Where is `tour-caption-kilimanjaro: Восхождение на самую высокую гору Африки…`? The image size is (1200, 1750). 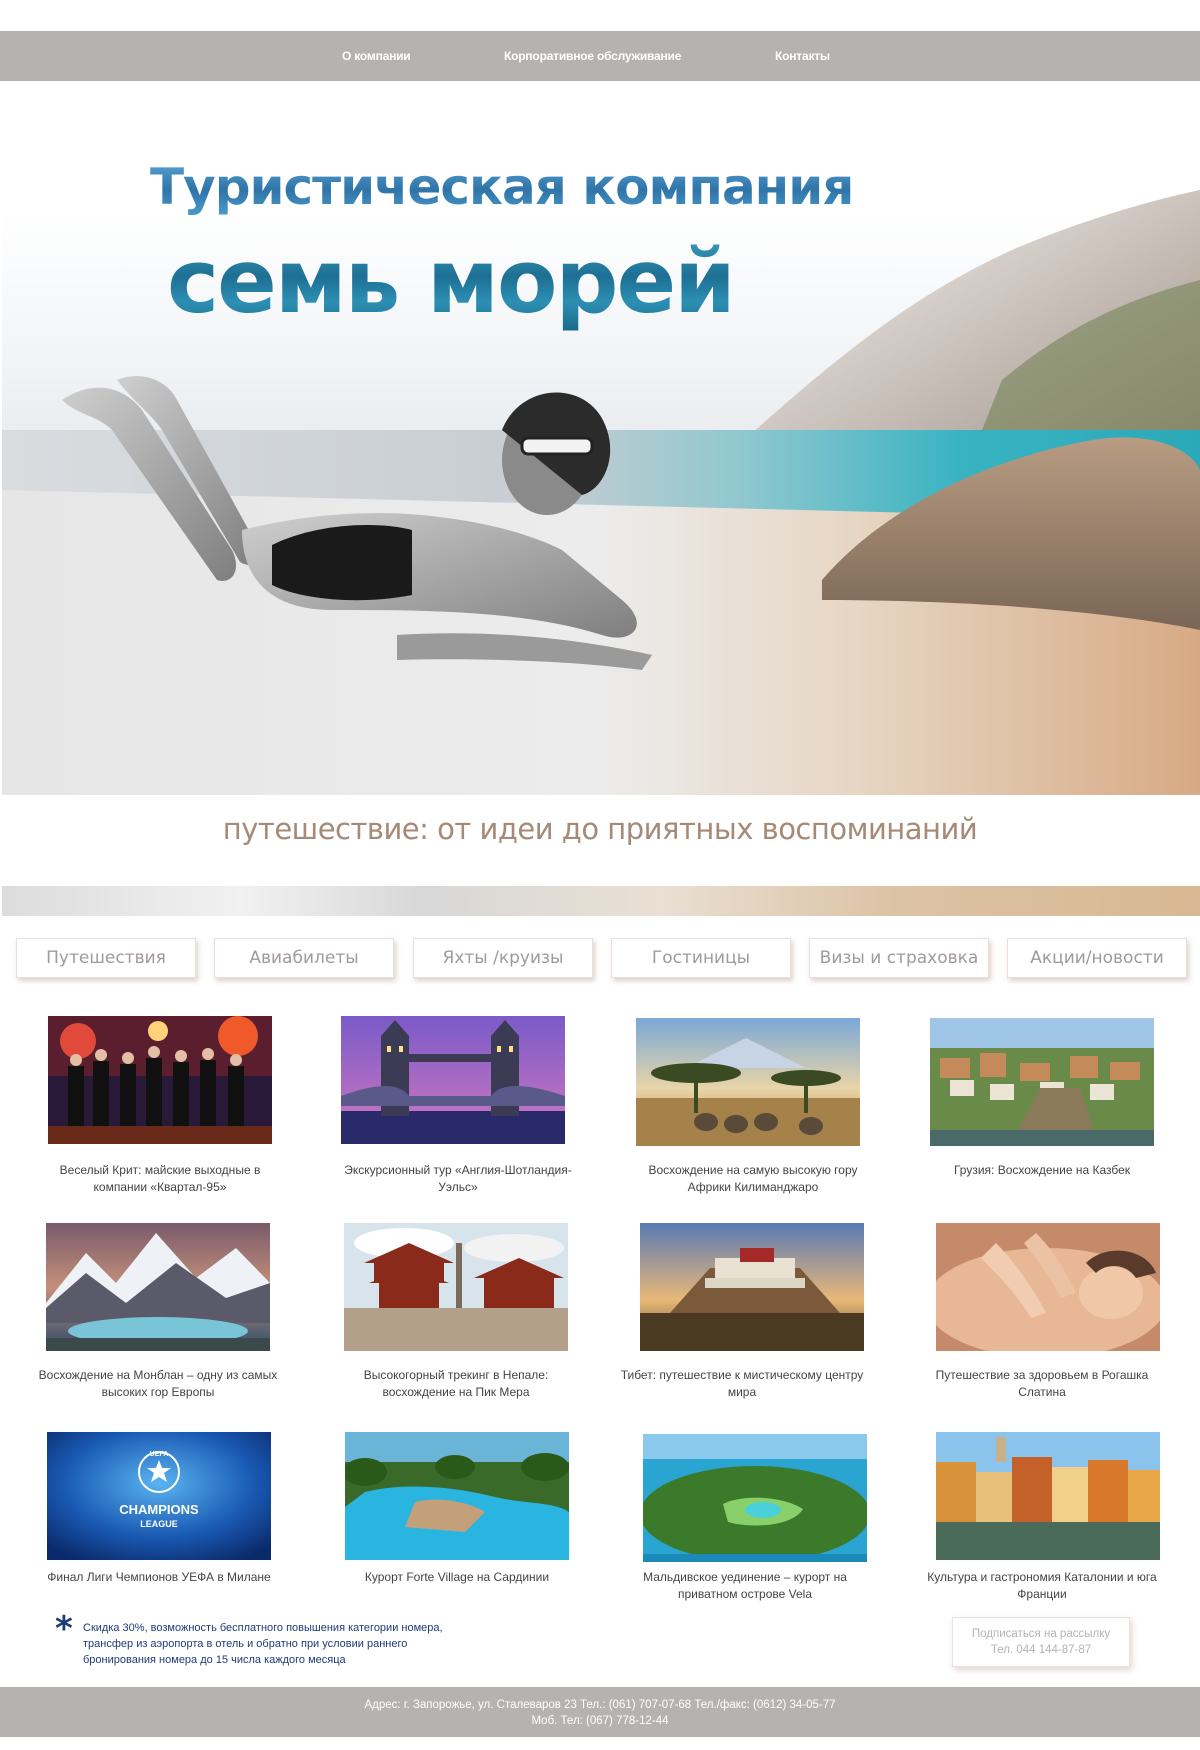 tour-caption-kilimanjaro: Восхождение на самую высокую гору Африки… is located at coordinates (753, 1178).